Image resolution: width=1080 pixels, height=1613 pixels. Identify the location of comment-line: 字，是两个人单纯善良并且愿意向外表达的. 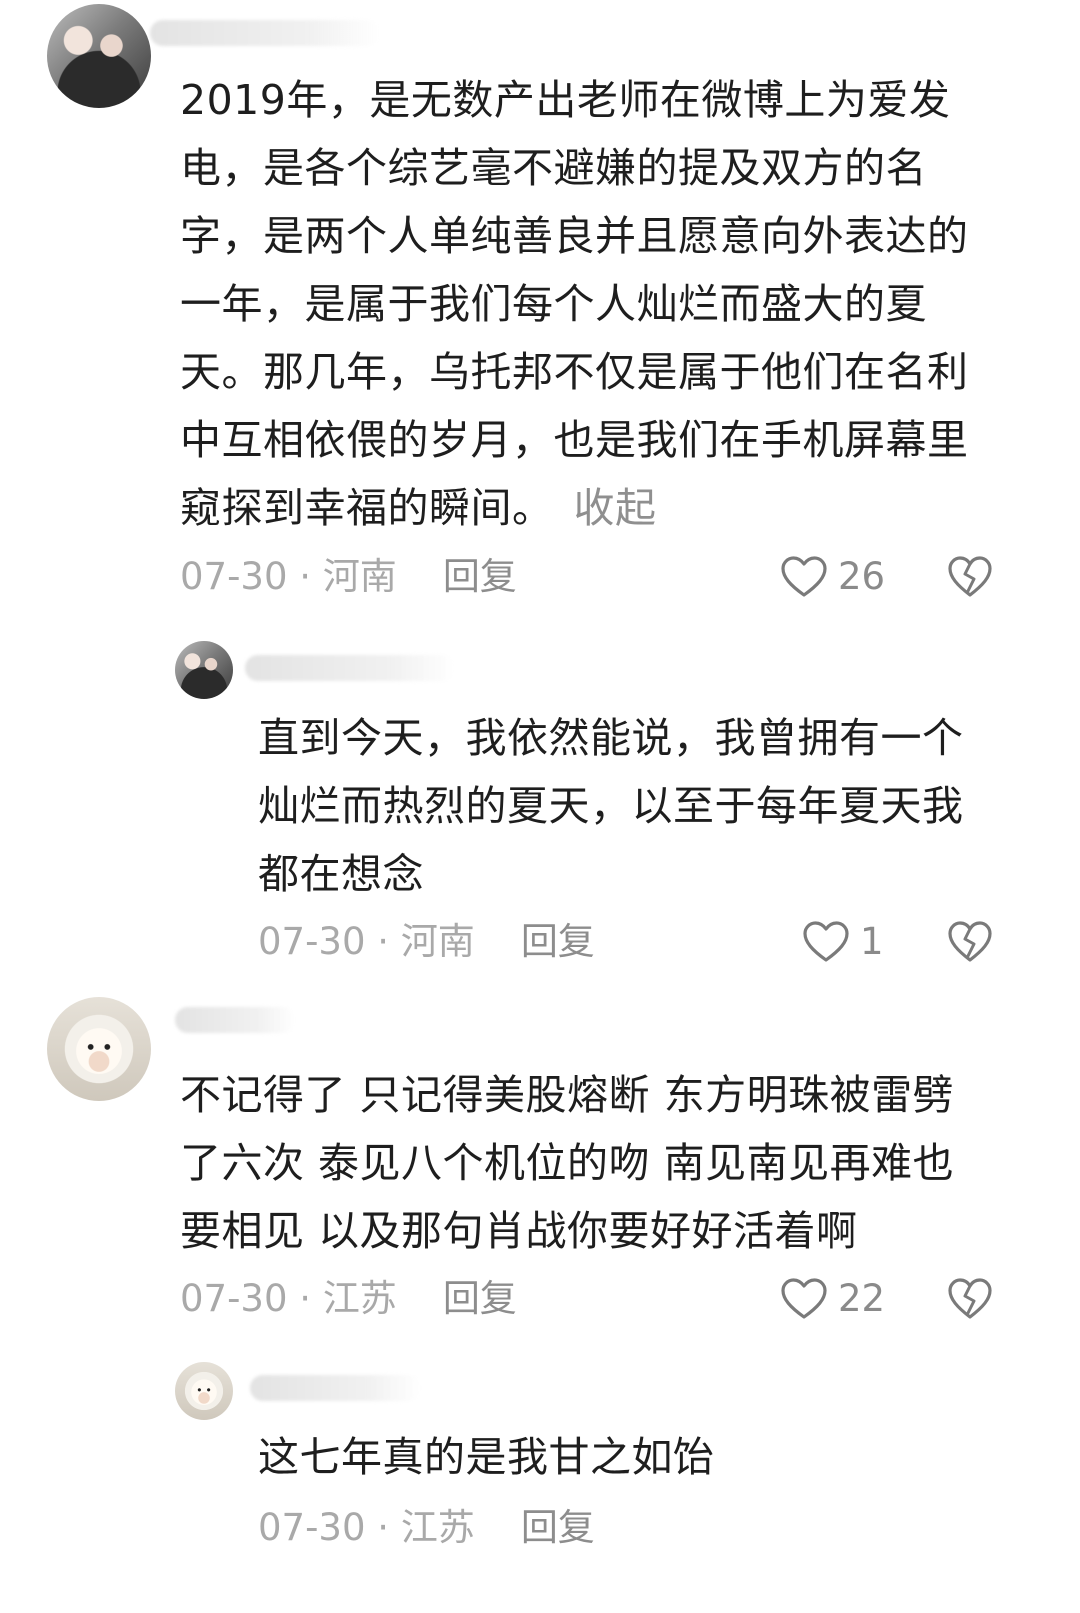
(574, 236).